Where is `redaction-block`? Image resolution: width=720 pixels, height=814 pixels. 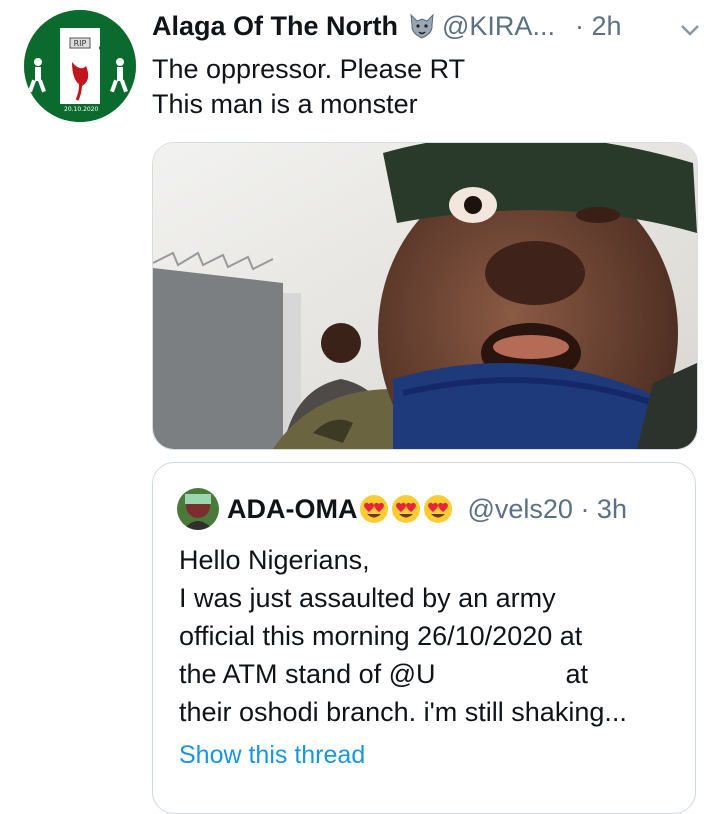 redaction-block is located at coordinates (500, 675).